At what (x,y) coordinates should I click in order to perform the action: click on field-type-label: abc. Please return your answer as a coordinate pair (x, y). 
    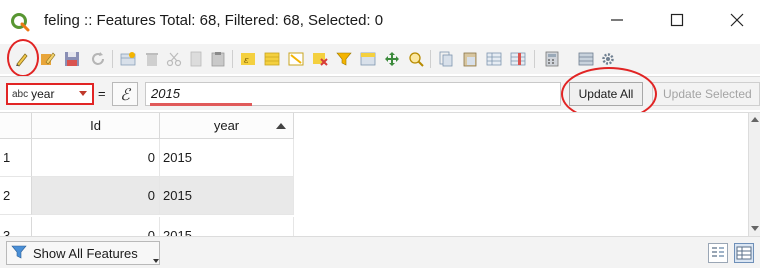
    Looking at the image, I should click on (20, 94).